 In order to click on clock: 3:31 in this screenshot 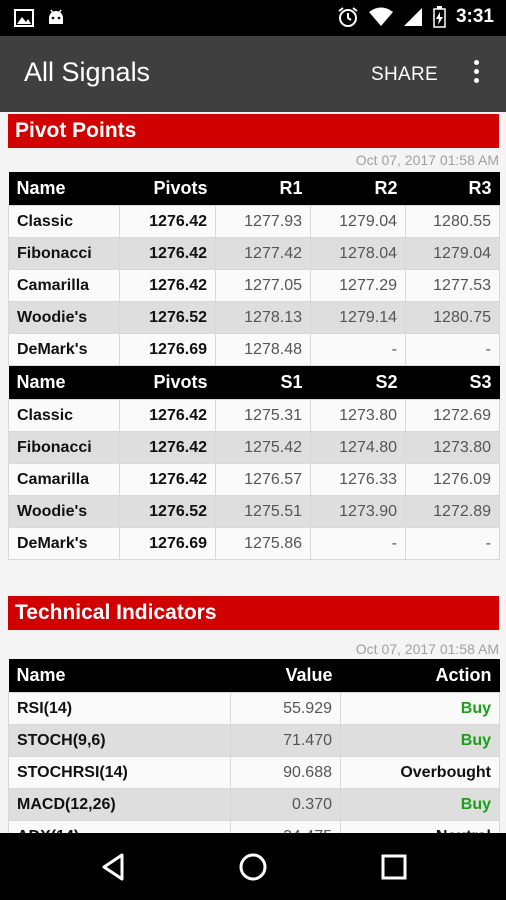, I will do `click(474, 16)`.